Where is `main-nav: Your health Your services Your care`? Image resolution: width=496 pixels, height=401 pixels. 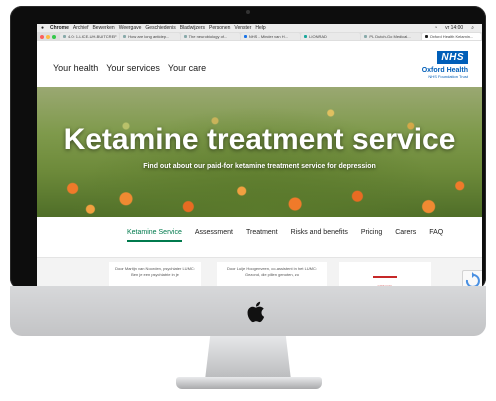 main-nav: Your health Your services Your care is located at coordinates (129, 68).